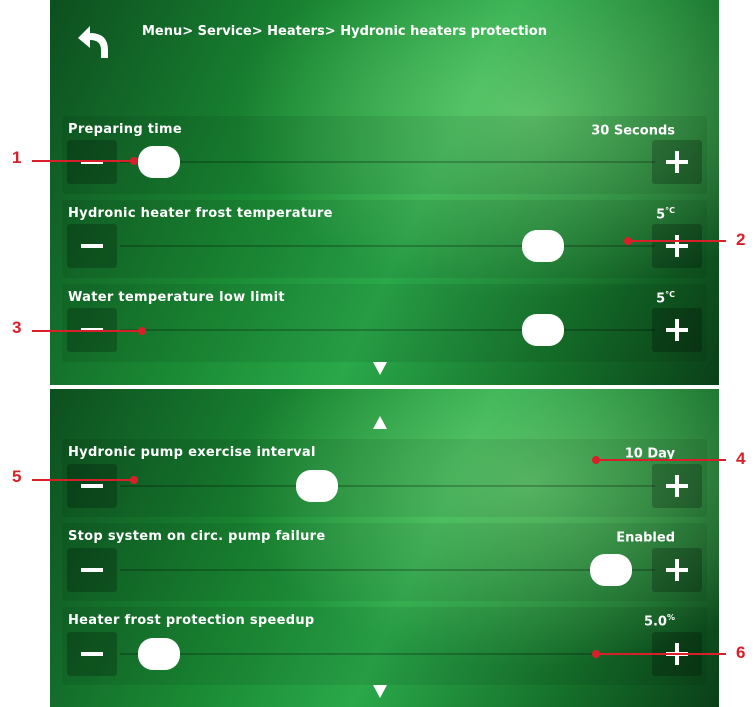 This screenshot has height=707, width=756. Describe the element at coordinates (741, 239) in the screenshot. I see `callout-number: 2` at that location.